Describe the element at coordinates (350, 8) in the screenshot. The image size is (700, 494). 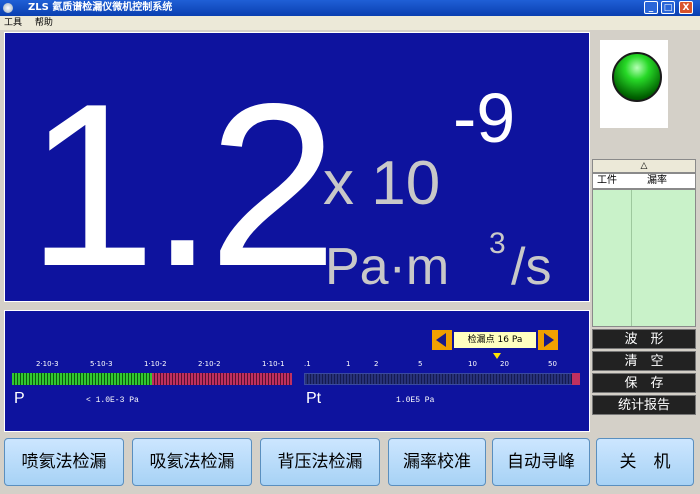
I see `title-bar: ZLS 氦质谱检漏仪微机控制系统 _ □ X` at that location.